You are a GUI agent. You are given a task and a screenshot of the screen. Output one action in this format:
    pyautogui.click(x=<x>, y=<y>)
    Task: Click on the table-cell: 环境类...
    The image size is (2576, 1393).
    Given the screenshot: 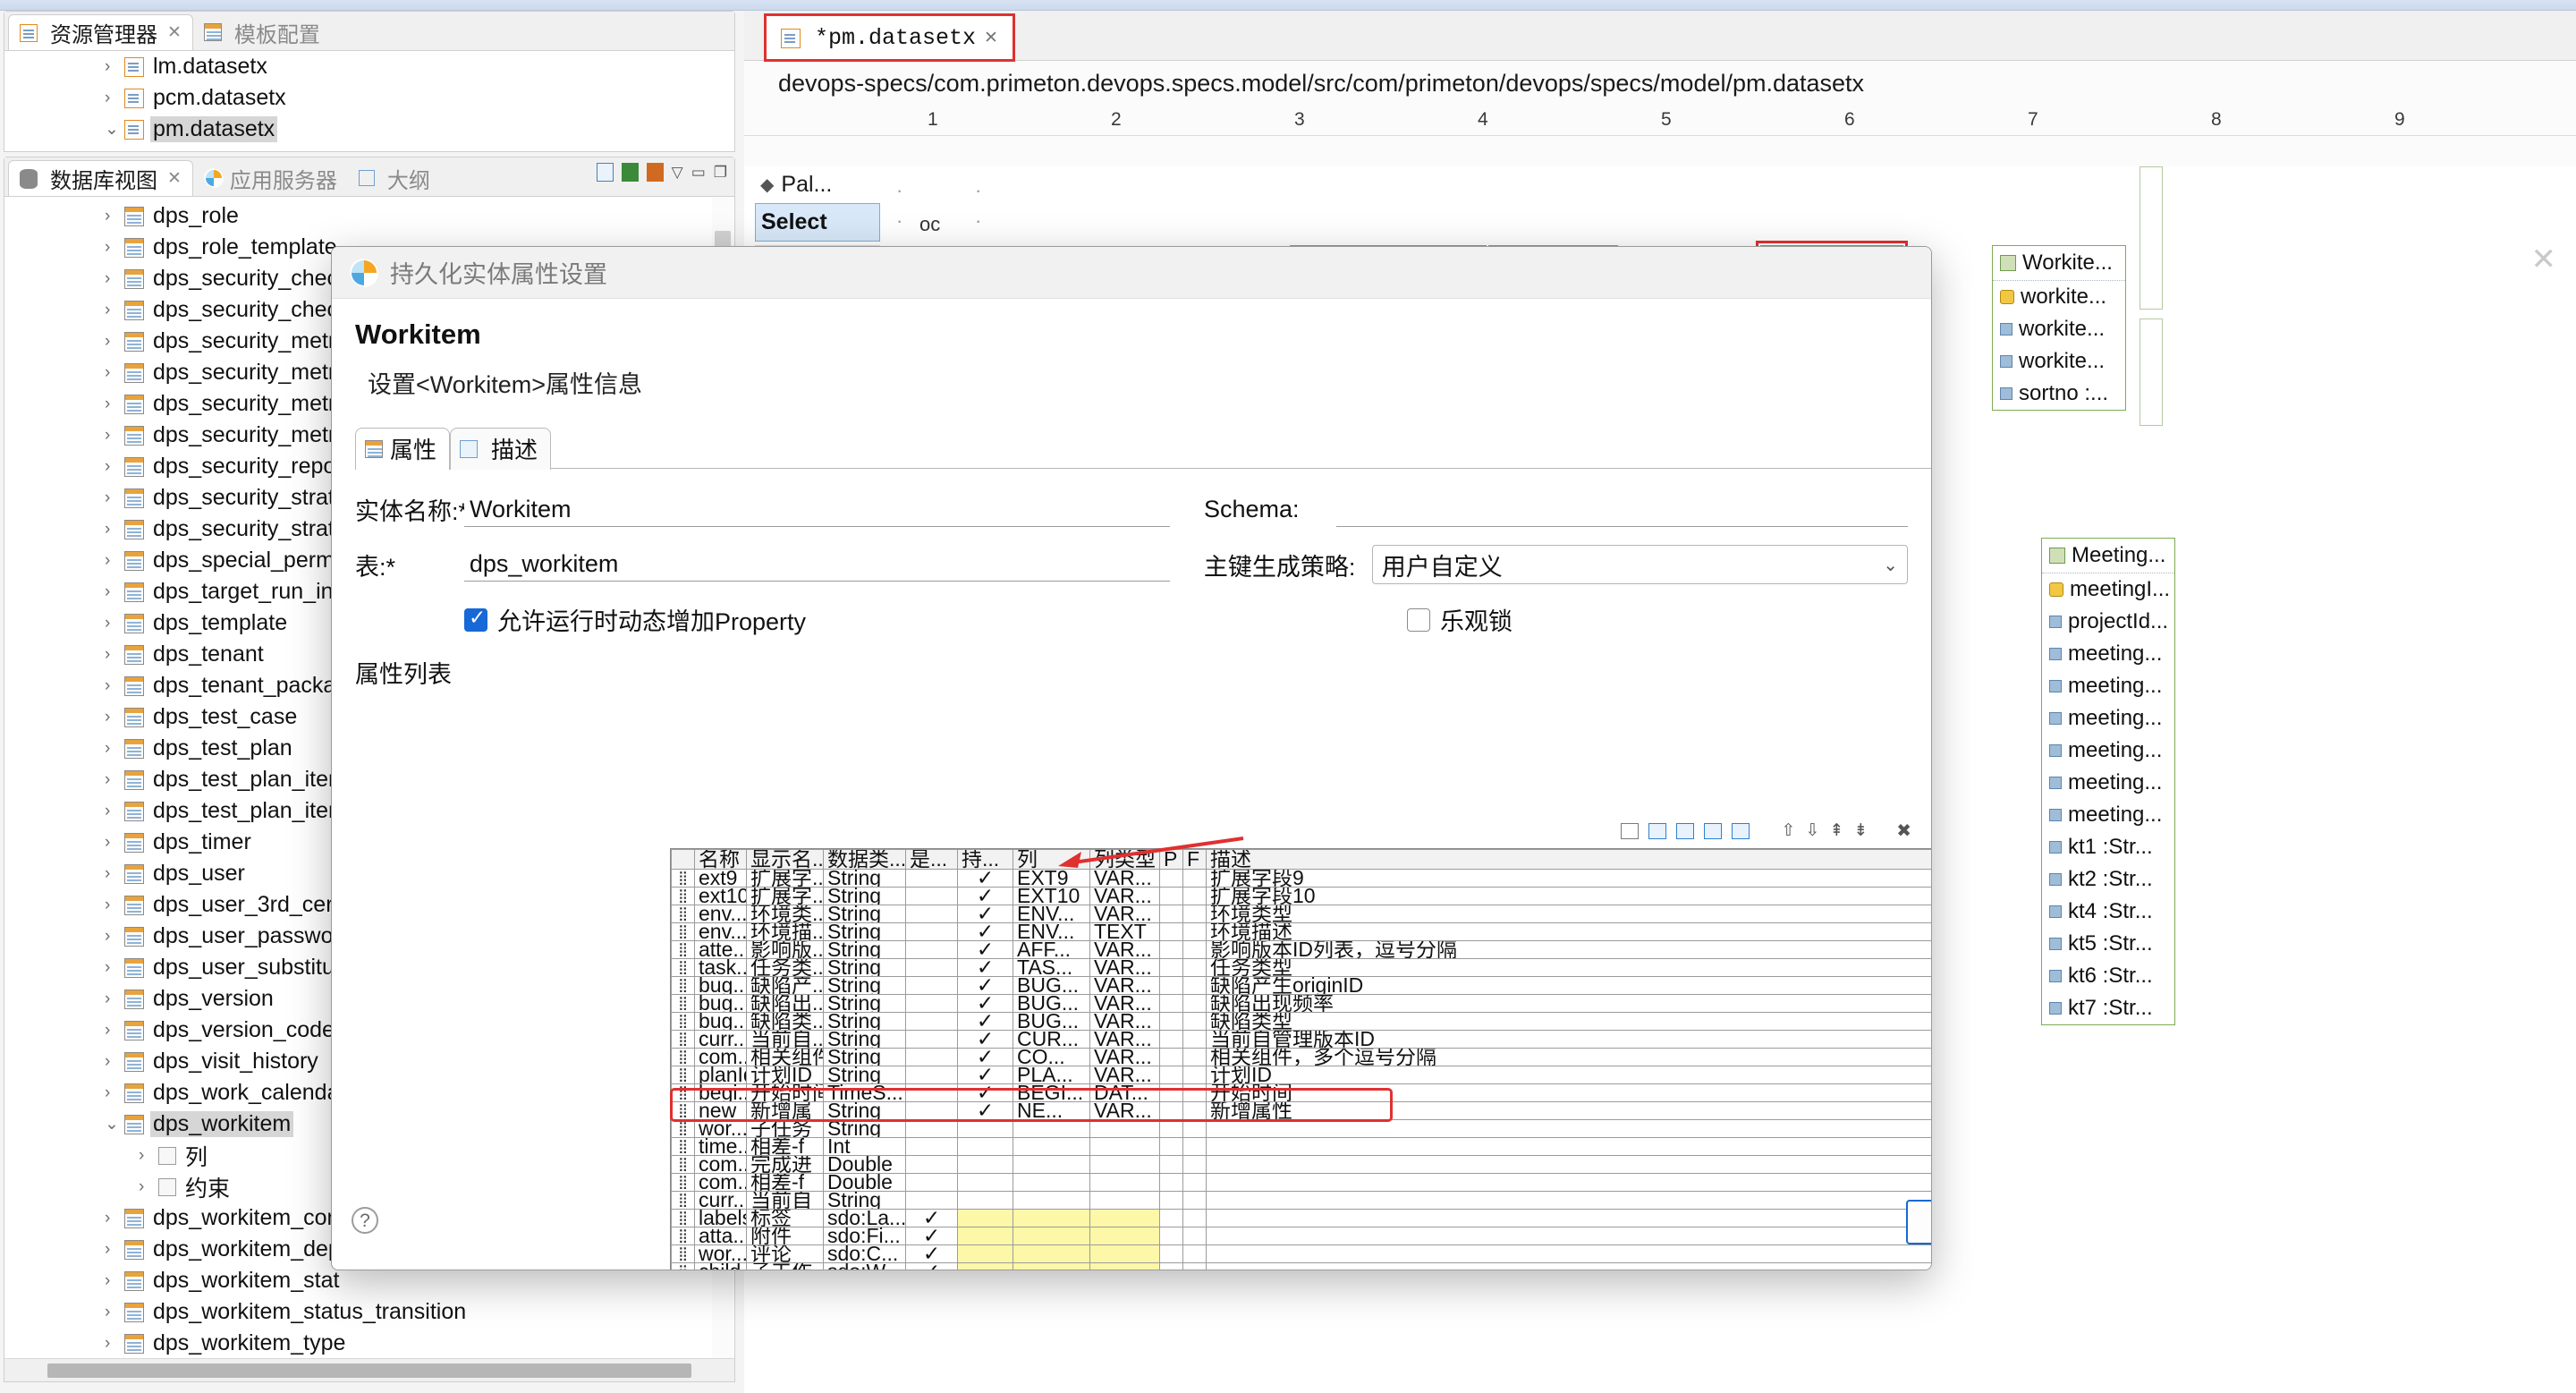 What is the action you would take?
    pyautogui.click(x=785, y=914)
    